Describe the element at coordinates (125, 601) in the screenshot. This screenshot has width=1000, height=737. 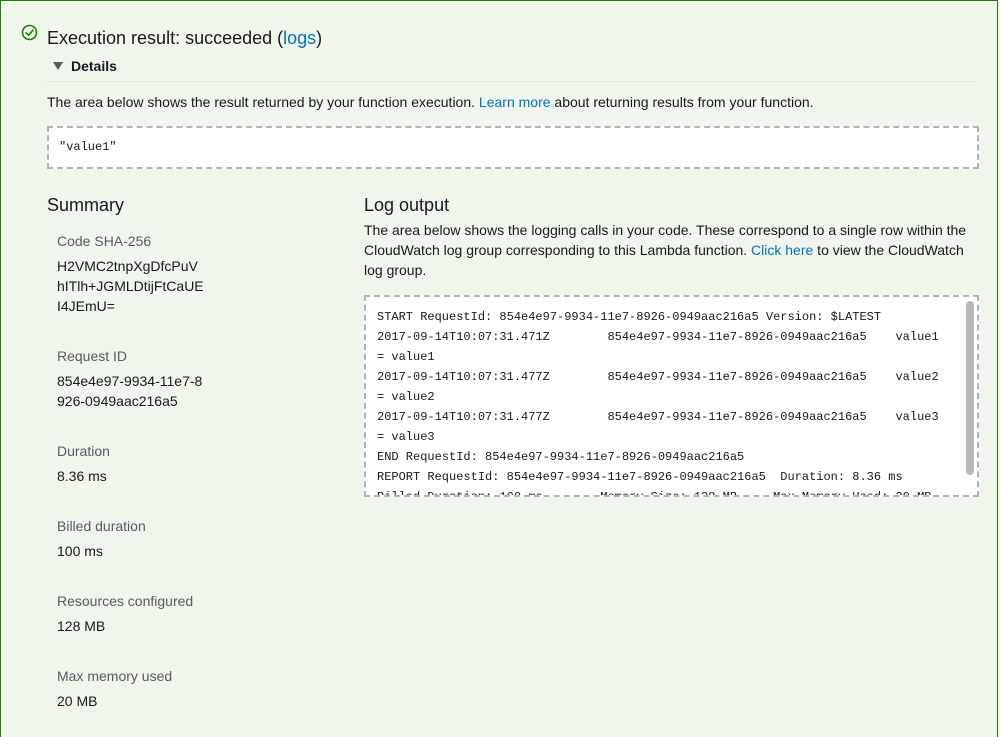
I see `summary-label: Resources configured` at that location.